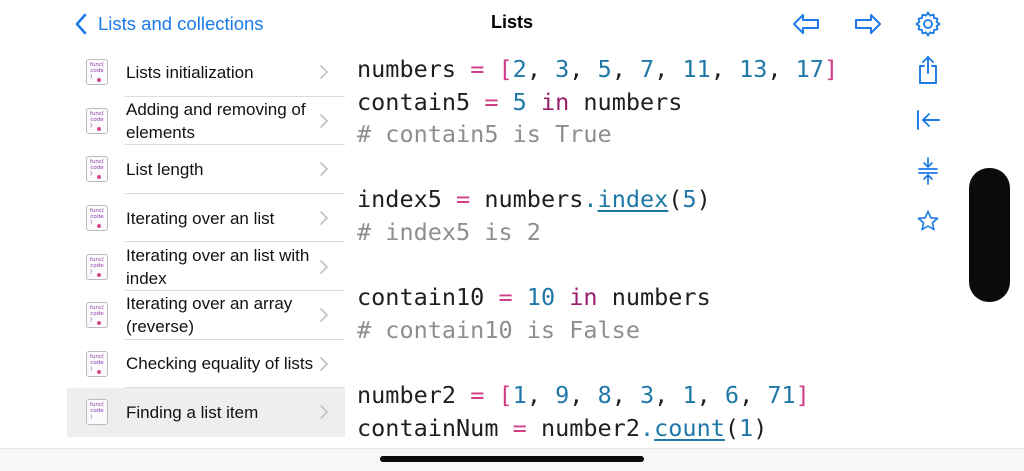 This screenshot has height=471, width=1024. I want to click on list-item-label: Iterating over an list, so click(200, 218).